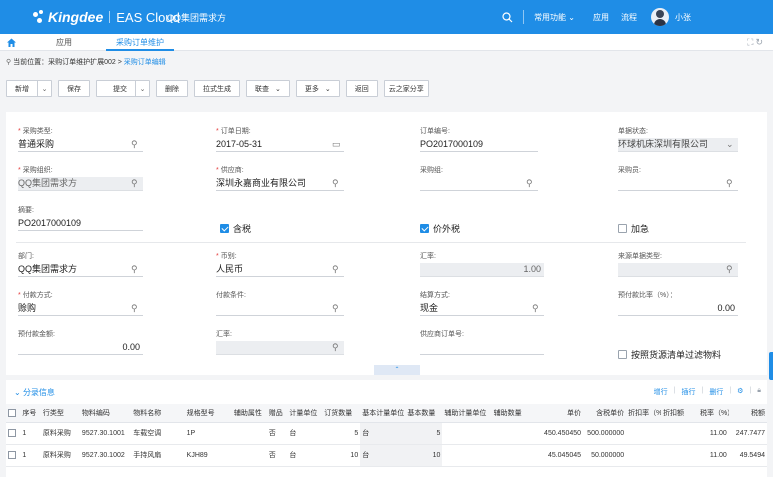 This screenshot has width=773, height=477. Describe the element at coordinates (683, 17) in the screenshot. I see `username: 小张` at that location.